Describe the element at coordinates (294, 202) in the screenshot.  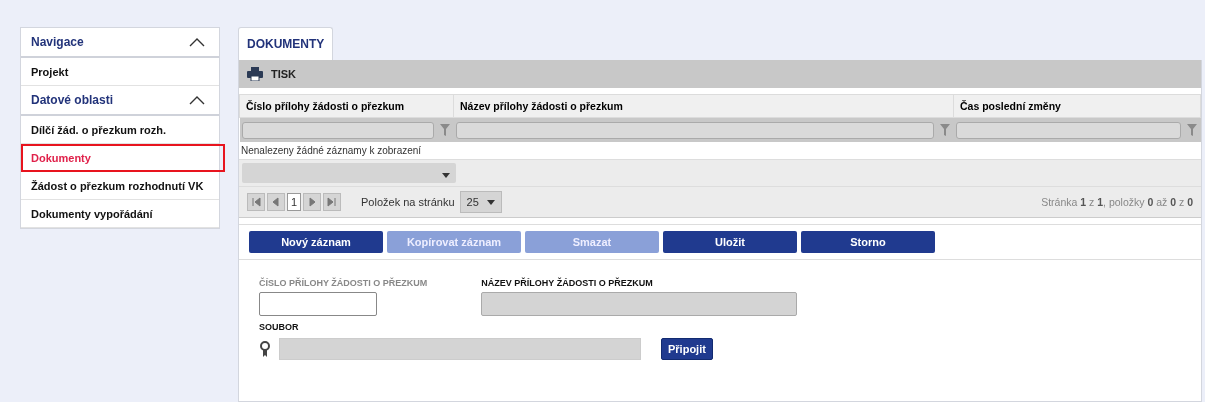
I see `page-number-field: 1` at that location.